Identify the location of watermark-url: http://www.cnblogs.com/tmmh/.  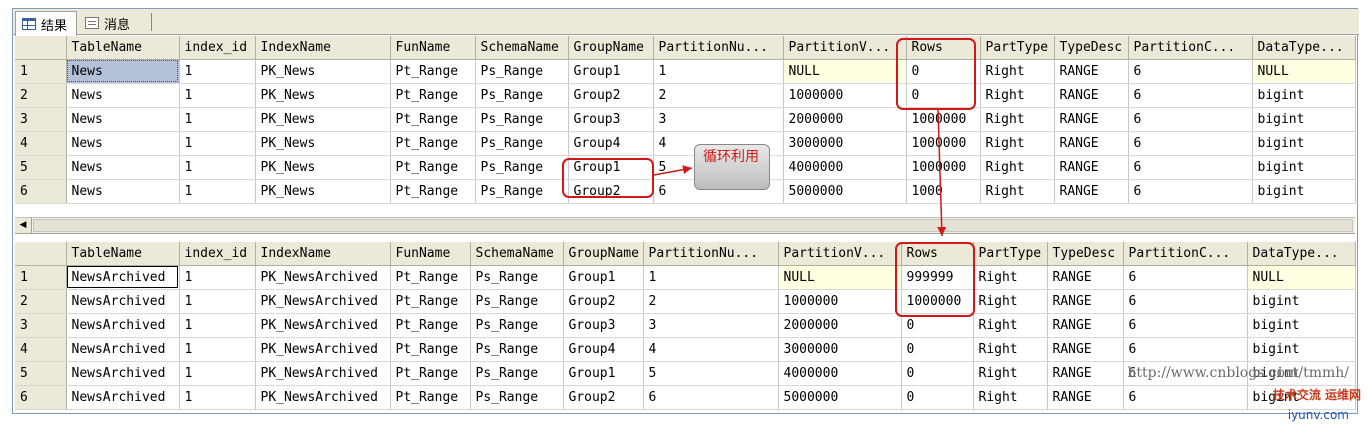
(1238, 373).